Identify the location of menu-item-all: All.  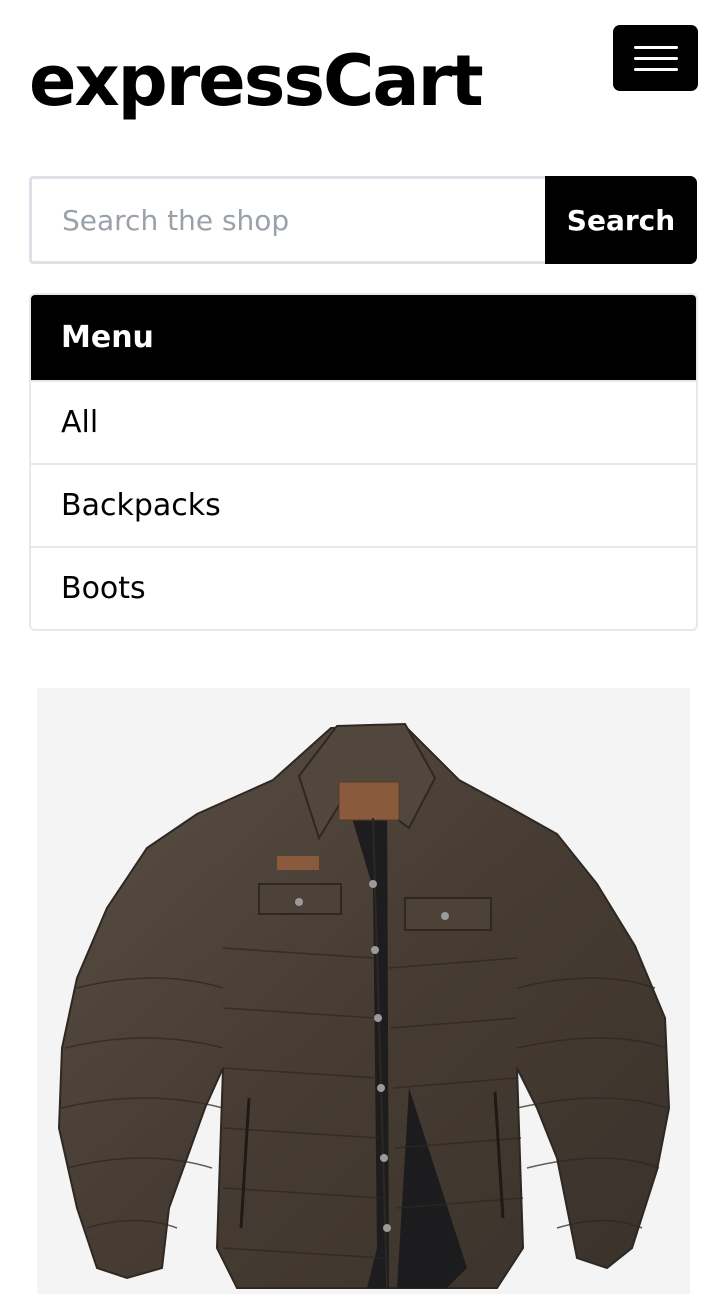
(363, 421).